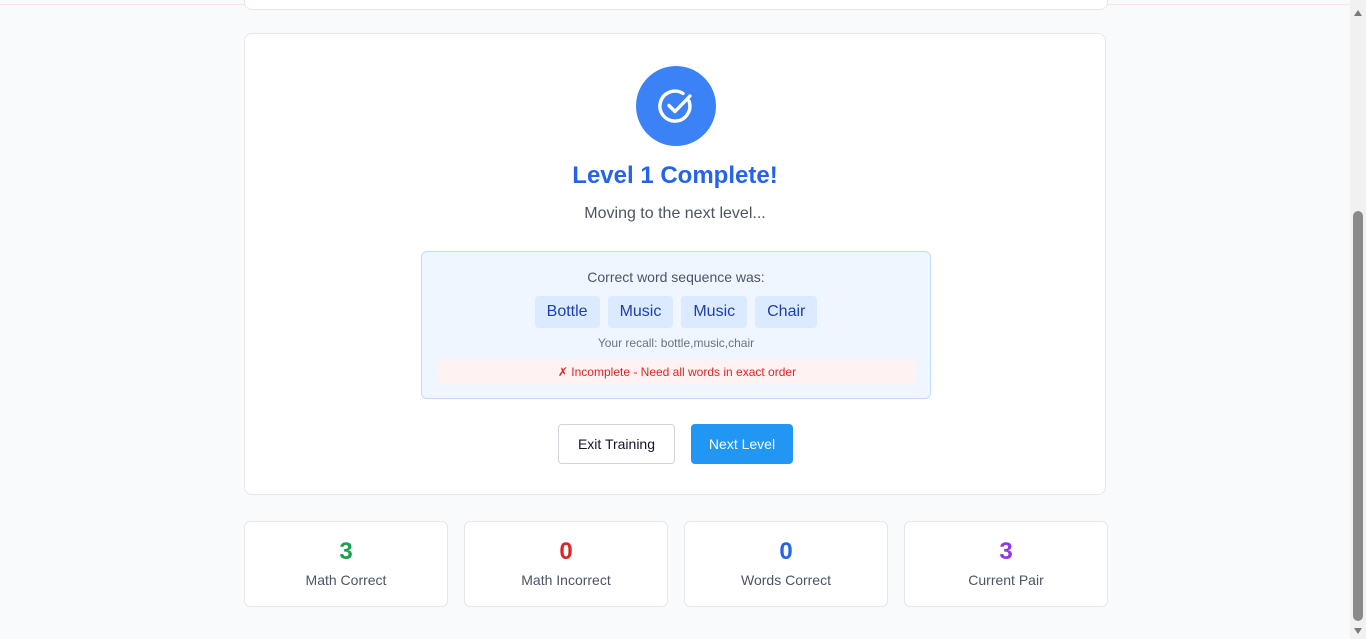 Image resolution: width=1366 pixels, height=639 pixels. I want to click on stat-card-math-incorrect: 0 Math Incorrect, so click(566, 564).